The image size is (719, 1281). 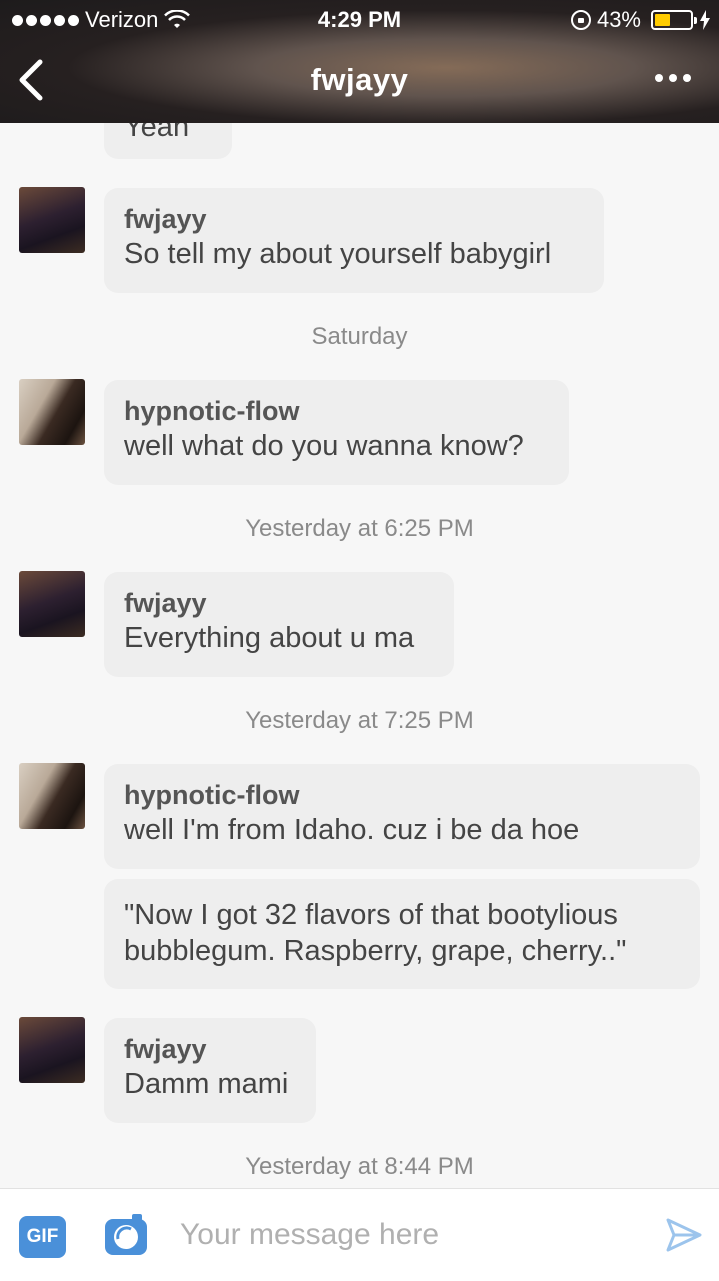 I want to click on battery-fill, so click(x=662, y=20).